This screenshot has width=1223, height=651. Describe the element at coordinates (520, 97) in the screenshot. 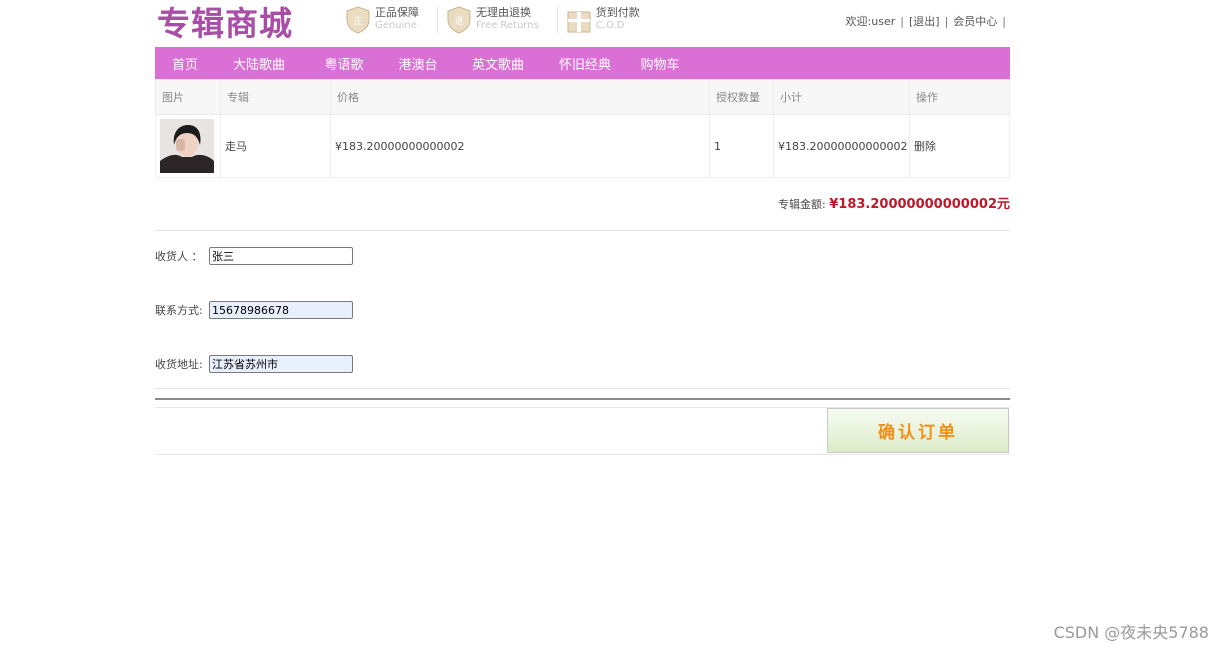

I see `col-price: 价格` at that location.